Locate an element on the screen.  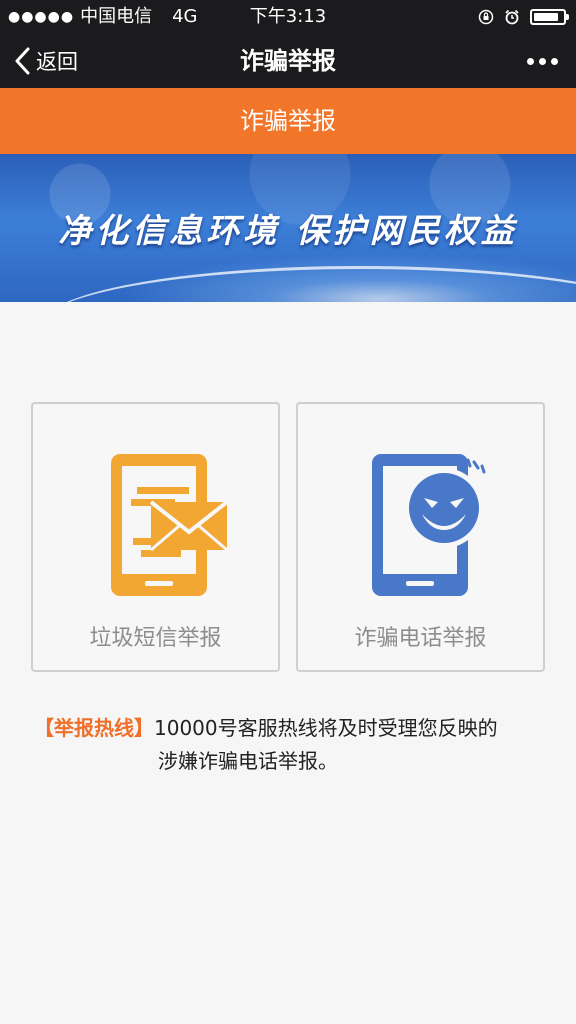
hotline-notice: 【举报热线】10000号客服热线将及时受理您反映的 涉嫌诈骗电话举报。 is located at coordinates (294, 745).